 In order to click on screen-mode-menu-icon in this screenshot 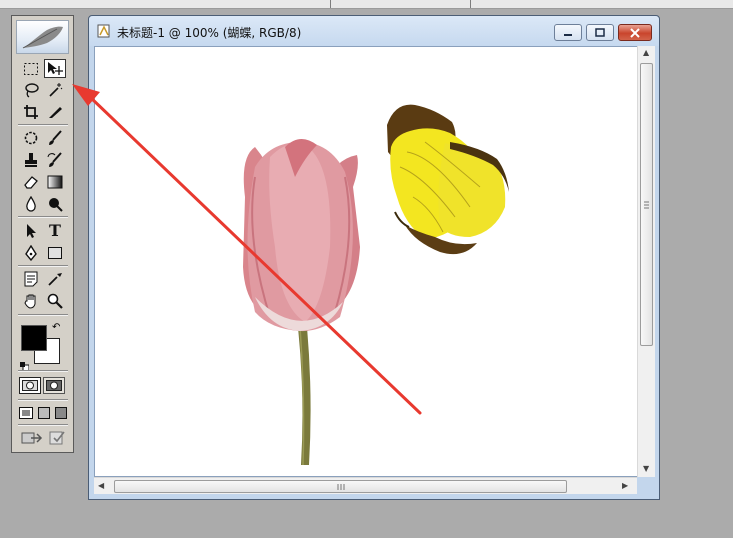, I will do `click(44, 412)`.